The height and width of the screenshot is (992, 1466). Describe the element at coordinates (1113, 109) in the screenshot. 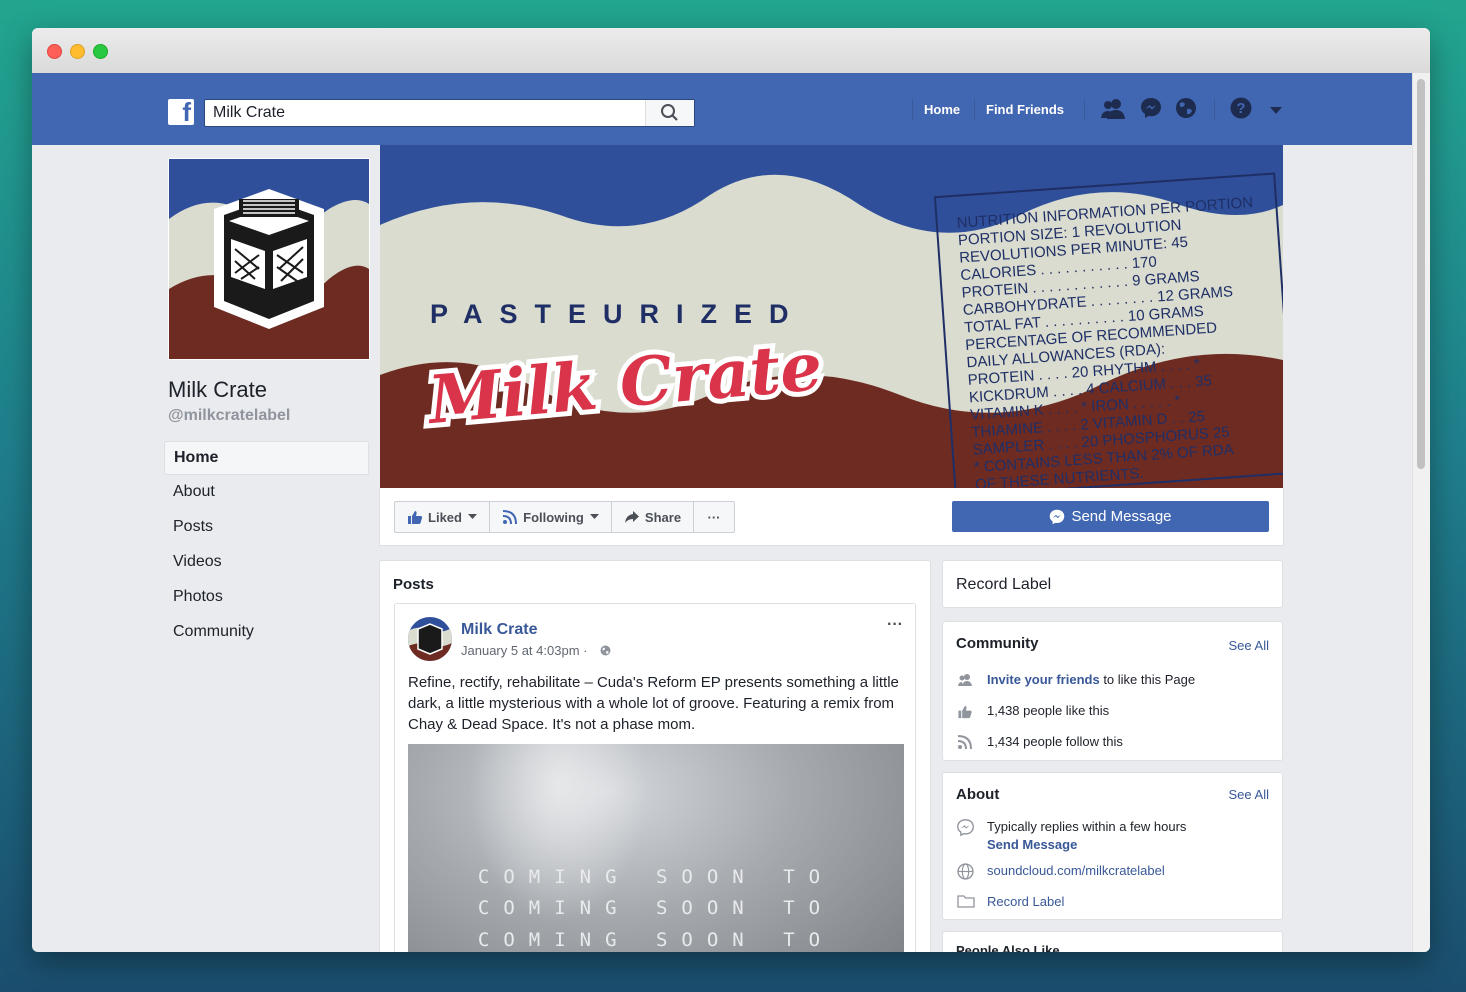

I see `friend-requests-icon` at that location.